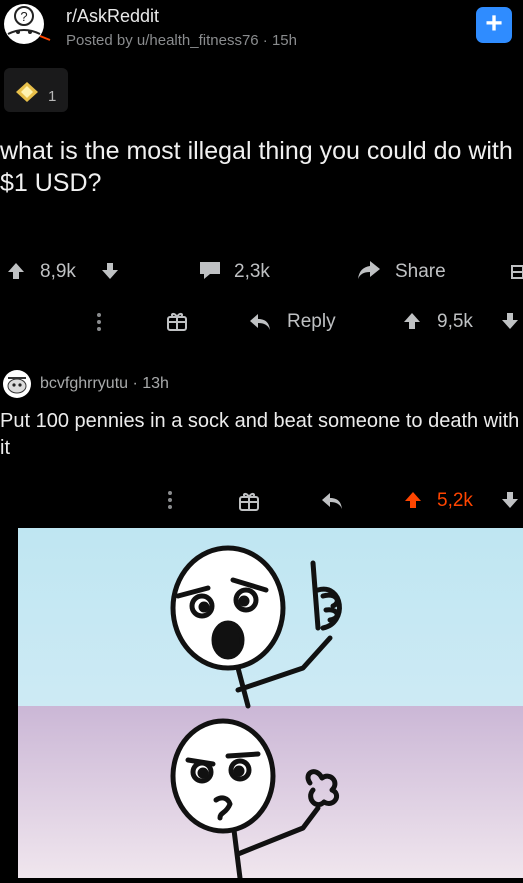 The width and height of the screenshot is (523, 883). What do you see at coordinates (27, 92) in the screenshot?
I see `award-icon` at bounding box center [27, 92].